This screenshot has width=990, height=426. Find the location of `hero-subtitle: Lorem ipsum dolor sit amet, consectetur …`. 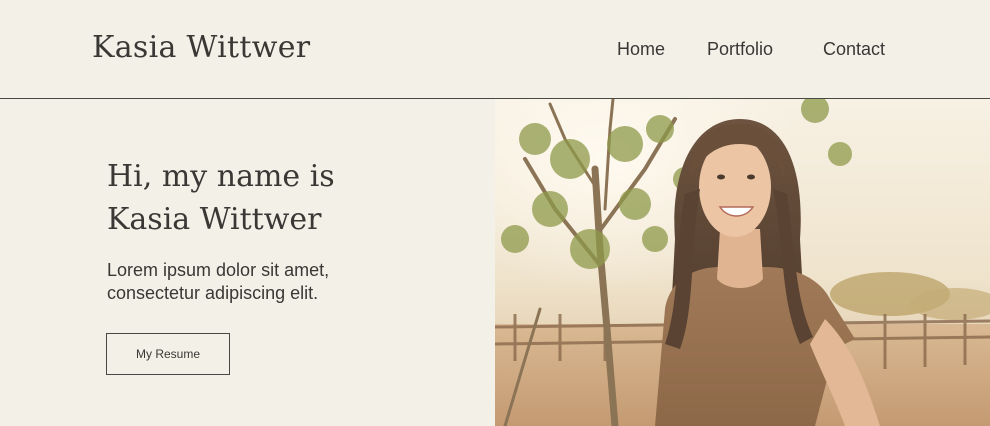

hero-subtitle: Lorem ipsum dolor sit amet, consectetur … is located at coordinates (218, 282).